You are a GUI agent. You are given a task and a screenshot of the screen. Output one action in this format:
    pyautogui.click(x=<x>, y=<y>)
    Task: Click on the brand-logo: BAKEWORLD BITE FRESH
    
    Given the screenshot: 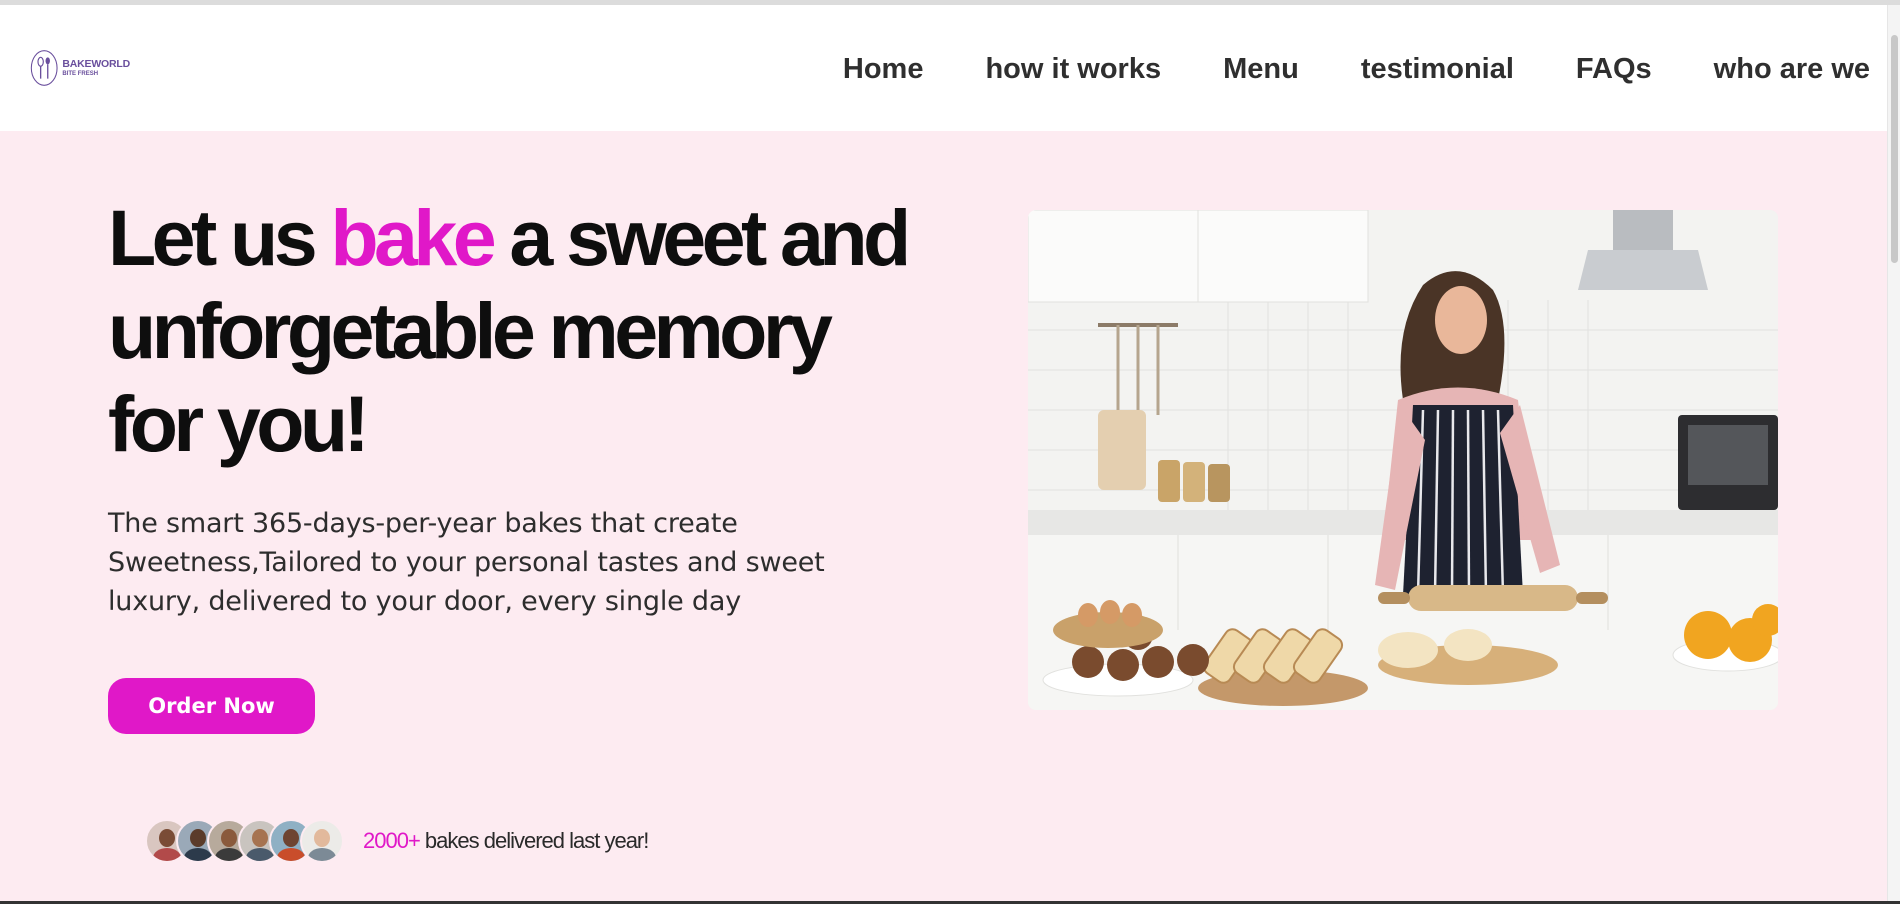 What is the action you would take?
    pyautogui.click(x=80, y=68)
    